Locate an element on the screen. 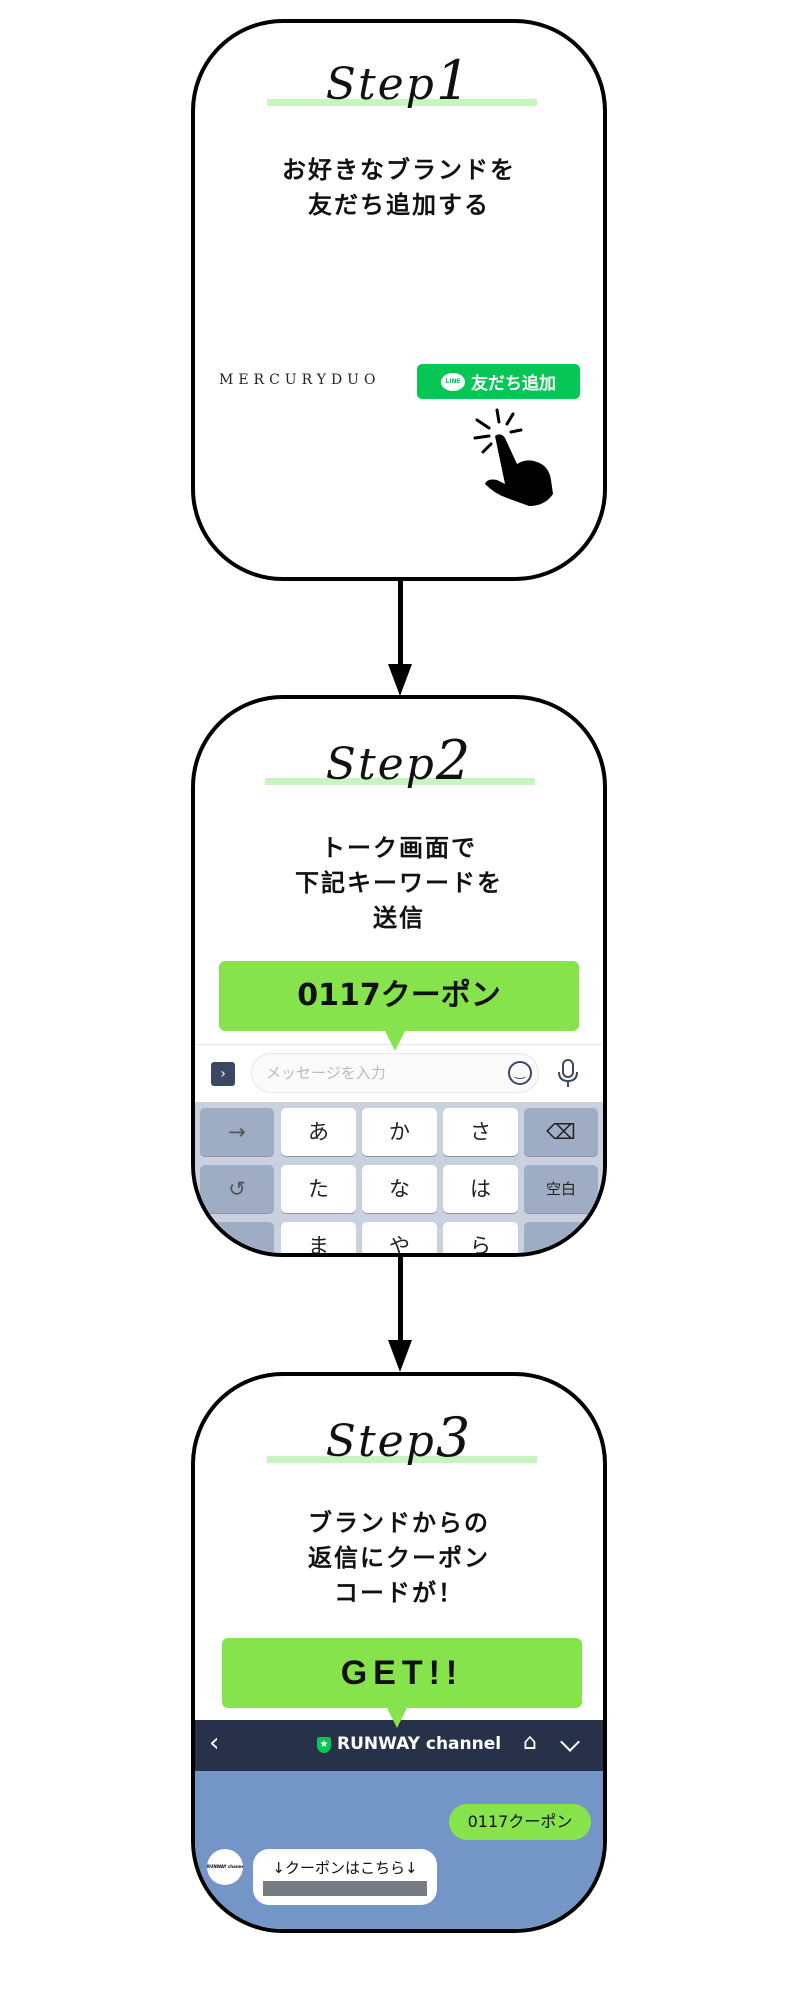  sent-message-bubble: 0117クーポン is located at coordinates (520, 1822).